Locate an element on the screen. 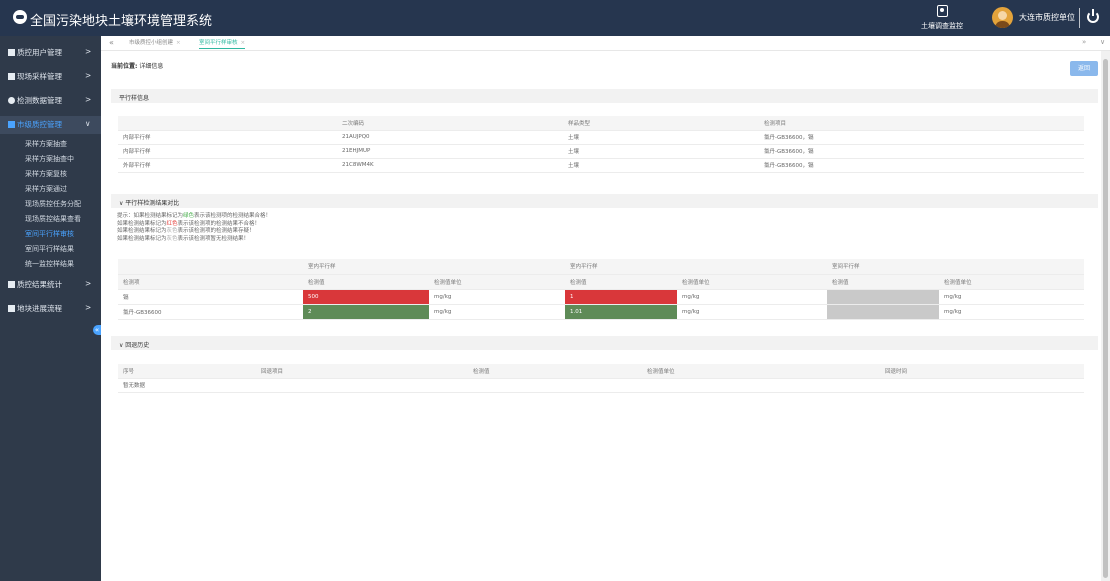 The height and width of the screenshot is (581, 1110). sidebar-item-data: 检测数据管理 > is located at coordinates (50, 101).